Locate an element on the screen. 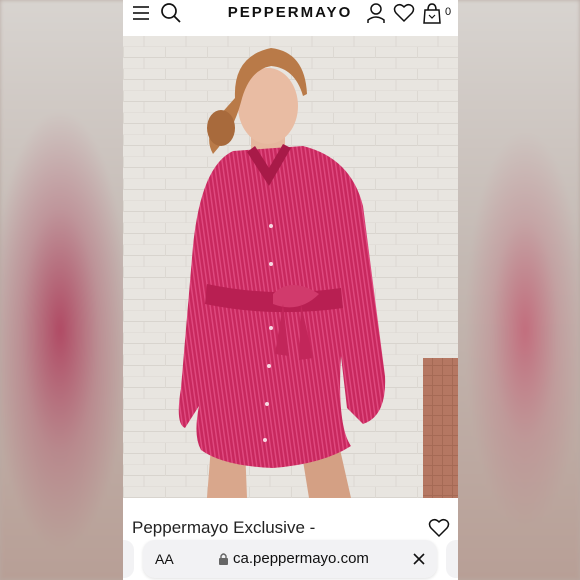 This screenshot has height=580, width=580. text-size-label: AA is located at coordinates (164, 559).